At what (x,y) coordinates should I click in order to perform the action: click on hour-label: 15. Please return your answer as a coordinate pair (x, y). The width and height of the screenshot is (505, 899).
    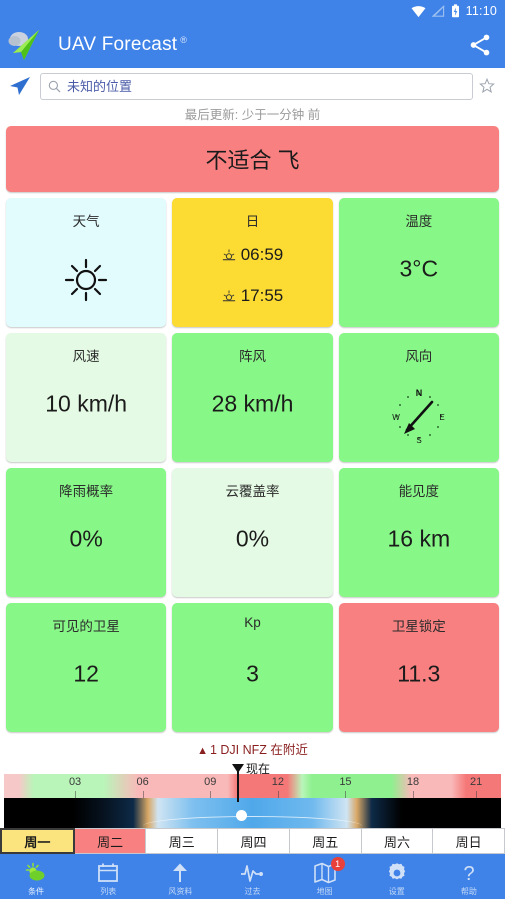
    Looking at the image, I should click on (345, 782).